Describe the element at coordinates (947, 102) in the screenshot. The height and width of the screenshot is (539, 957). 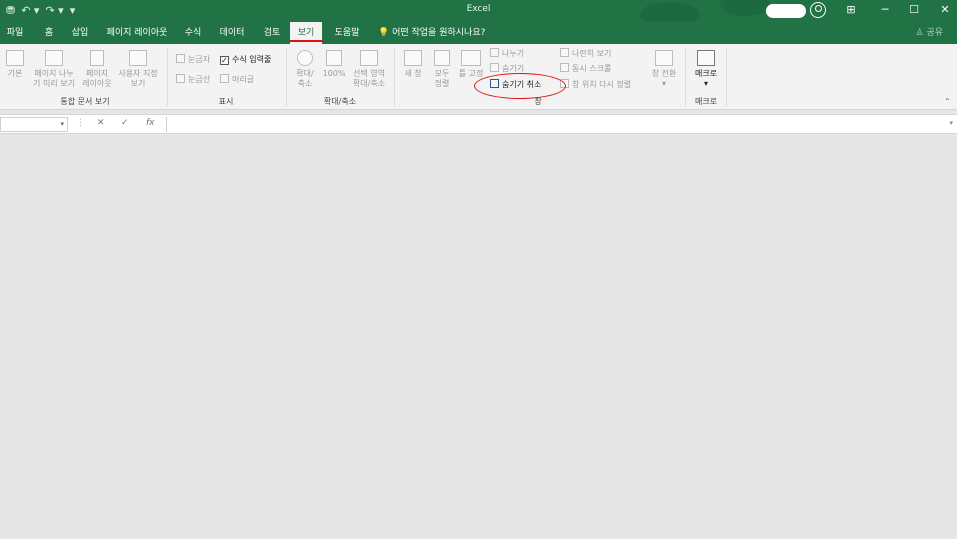
I see `collapse-ribbon-icon: ⌃` at that location.